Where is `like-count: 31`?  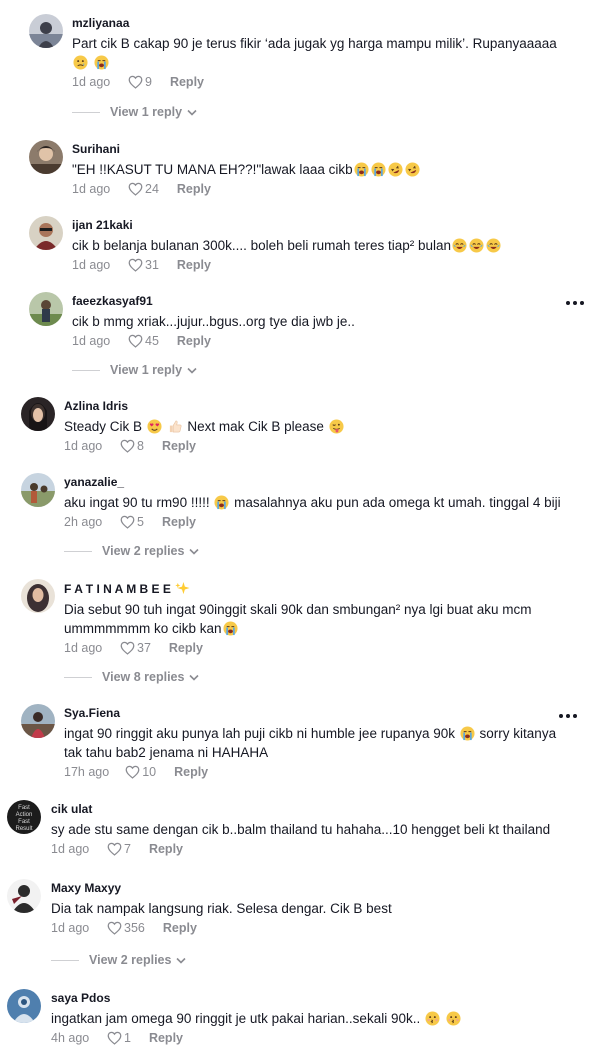
like-count: 31 is located at coordinates (152, 265).